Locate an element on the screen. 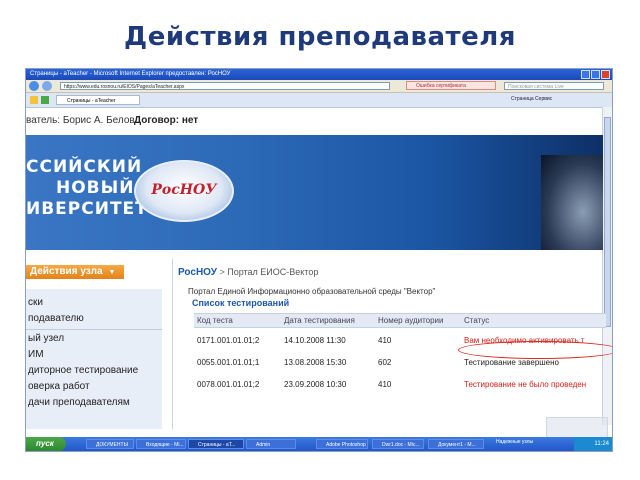 The image size is (640, 480). content-divider is located at coordinates (172, 344).